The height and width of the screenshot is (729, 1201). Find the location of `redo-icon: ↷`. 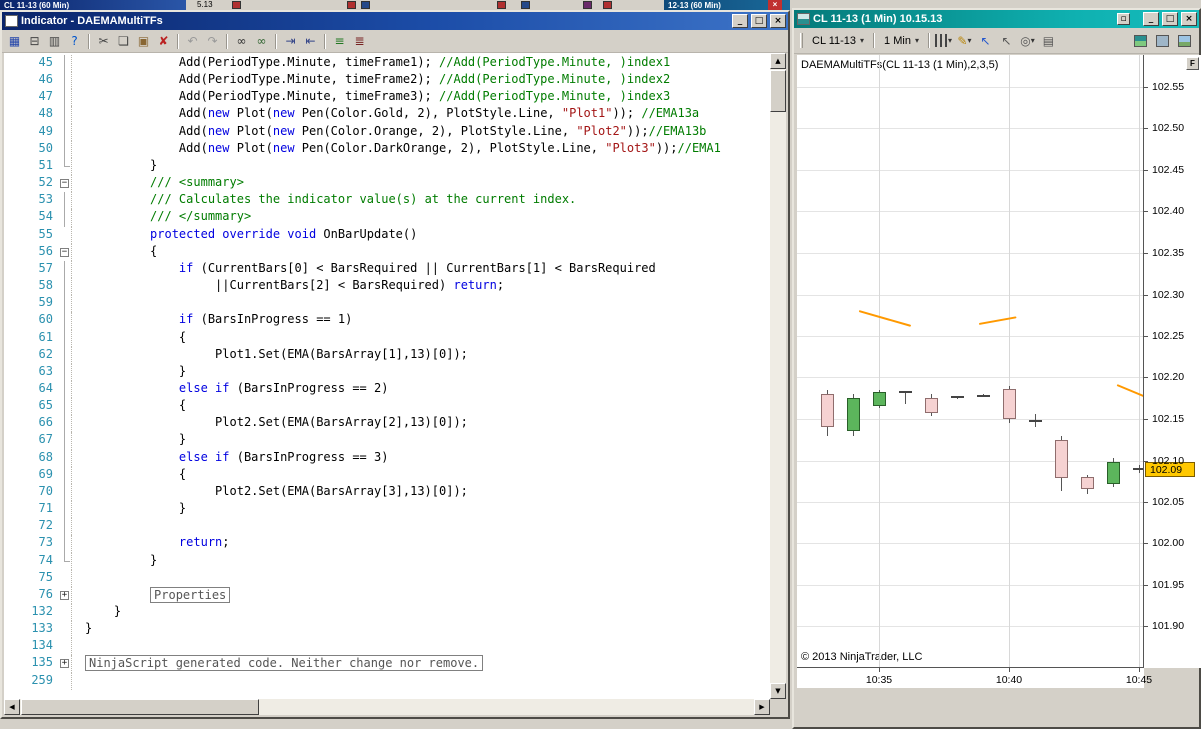

redo-icon: ↷ is located at coordinates (212, 41).